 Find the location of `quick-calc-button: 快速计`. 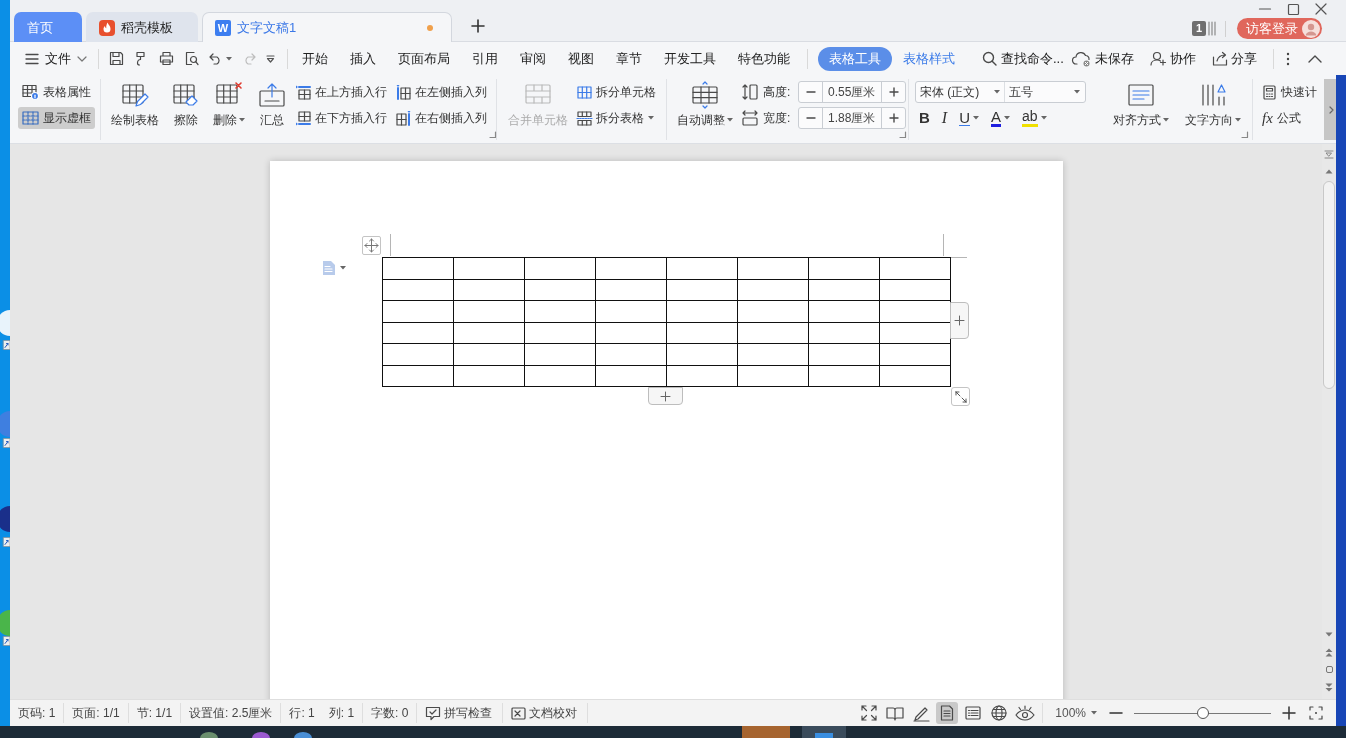

quick-calc-button: 快速计 is located at coordinates (1289, 92).